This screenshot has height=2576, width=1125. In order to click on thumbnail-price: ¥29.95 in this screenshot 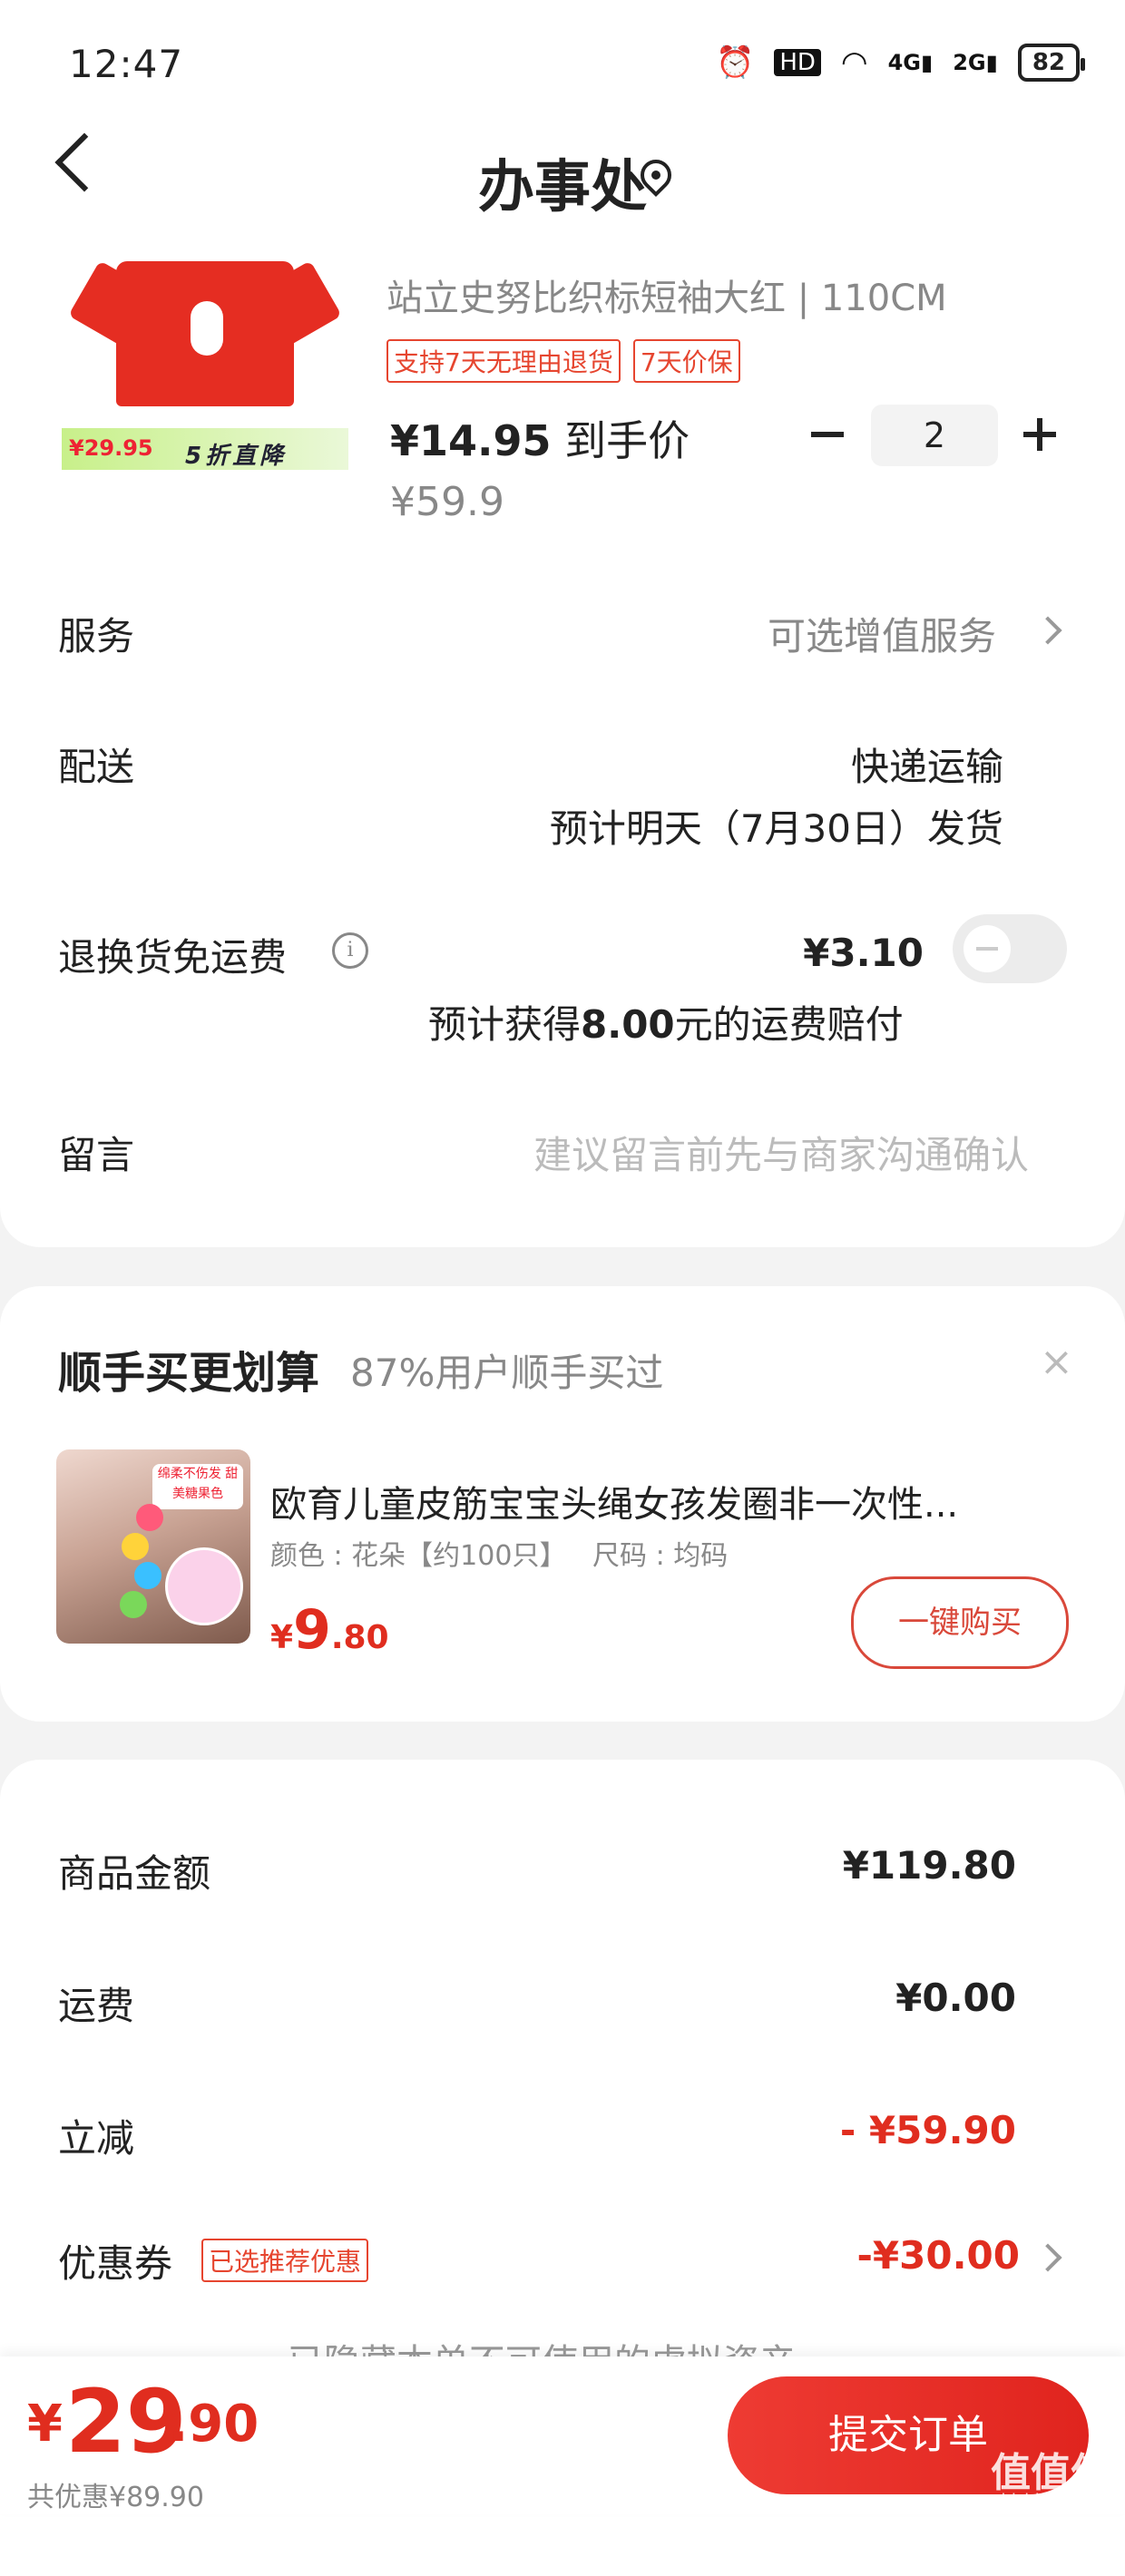, I will do `click(111, 448)`.